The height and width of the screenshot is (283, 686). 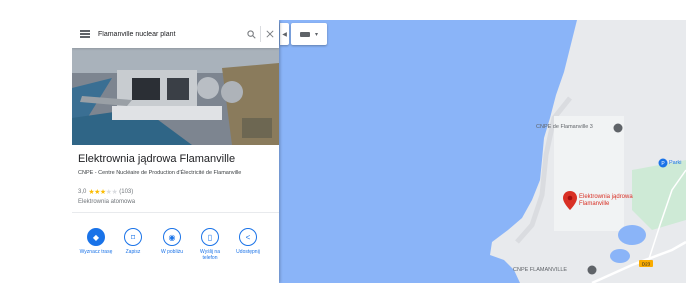 I want to click on collapse-panel-button: ◀, so click(x=284, y=34).